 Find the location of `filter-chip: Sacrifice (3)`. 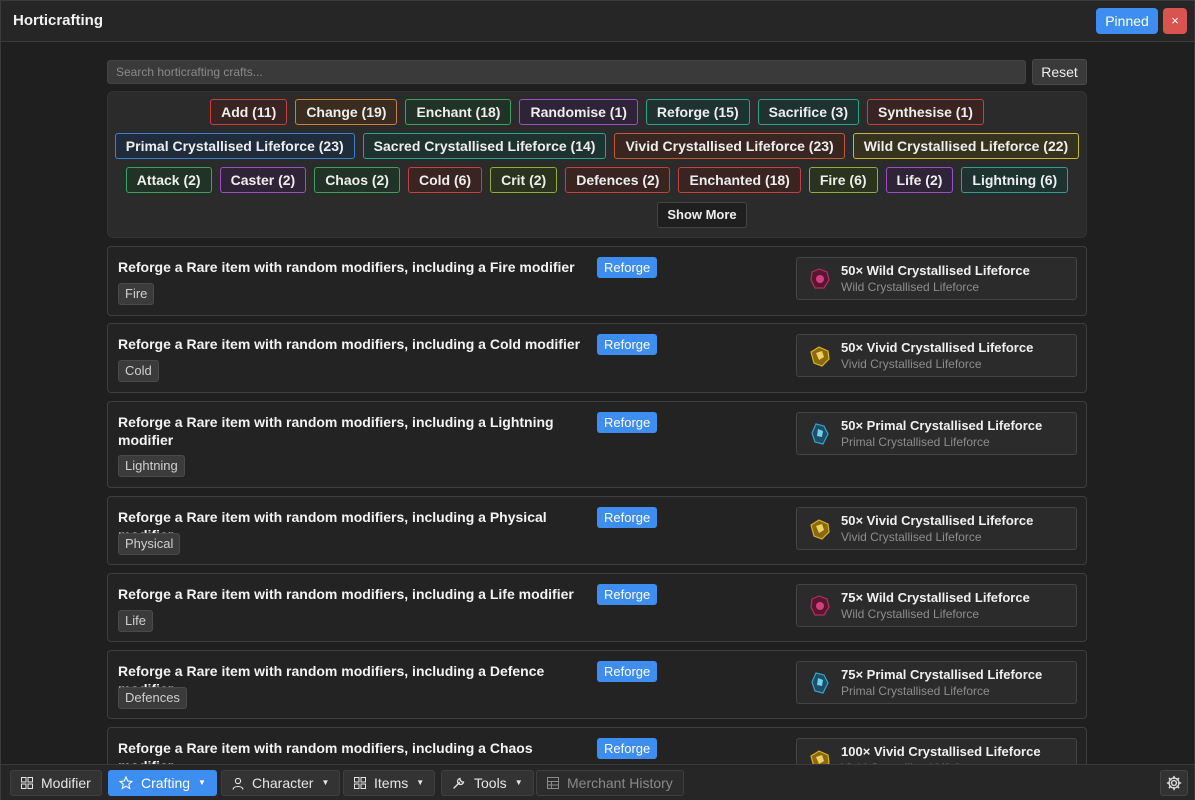

filter-chip: Sacrifice (3) is located at coordinates (808, 112).